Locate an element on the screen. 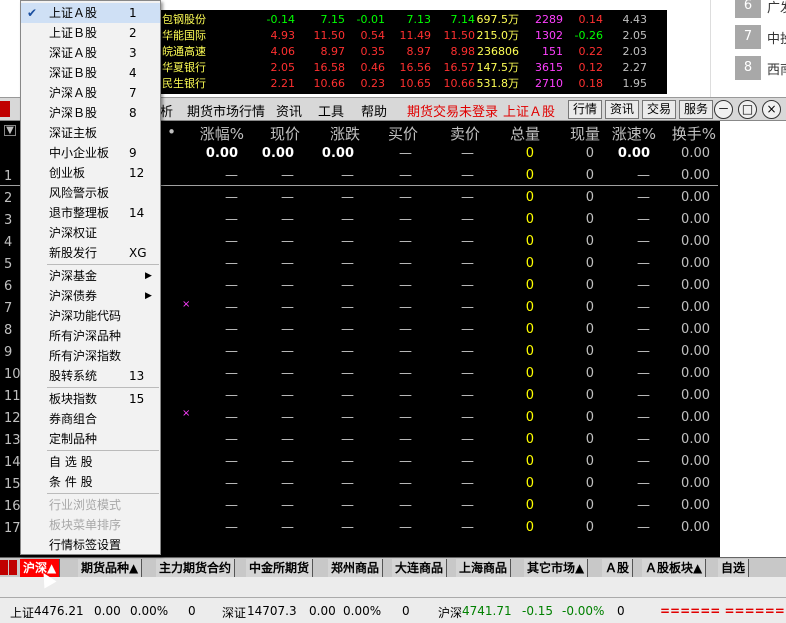 The width and height of the screenshot is (786, 623). tab-market: 上海商品 is located at coordinates (484, 568).